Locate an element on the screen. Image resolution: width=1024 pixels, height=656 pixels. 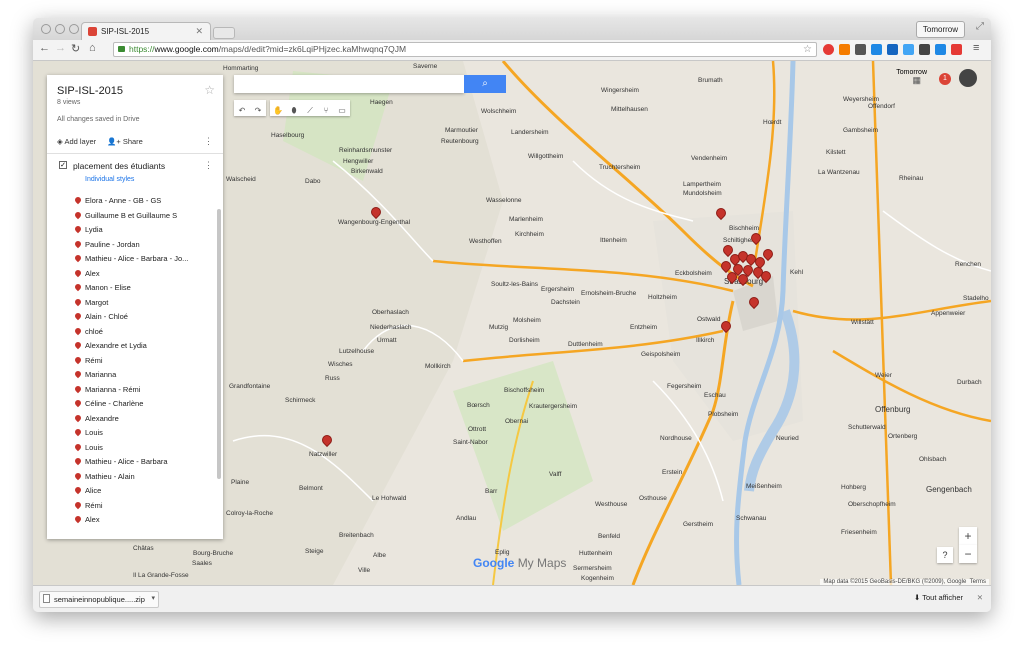
list-item: Alain - Chloé is located at coordinates (144, 318).